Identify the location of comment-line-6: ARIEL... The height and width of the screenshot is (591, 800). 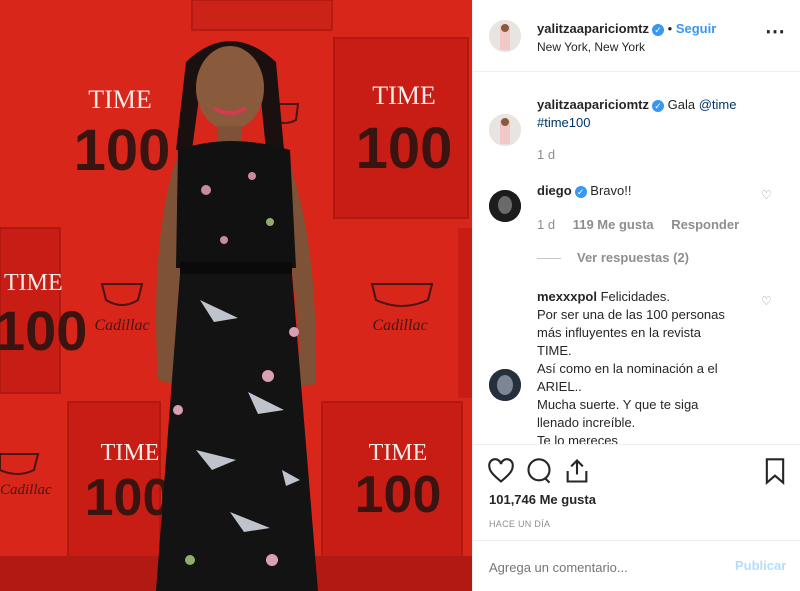
(559, 386).